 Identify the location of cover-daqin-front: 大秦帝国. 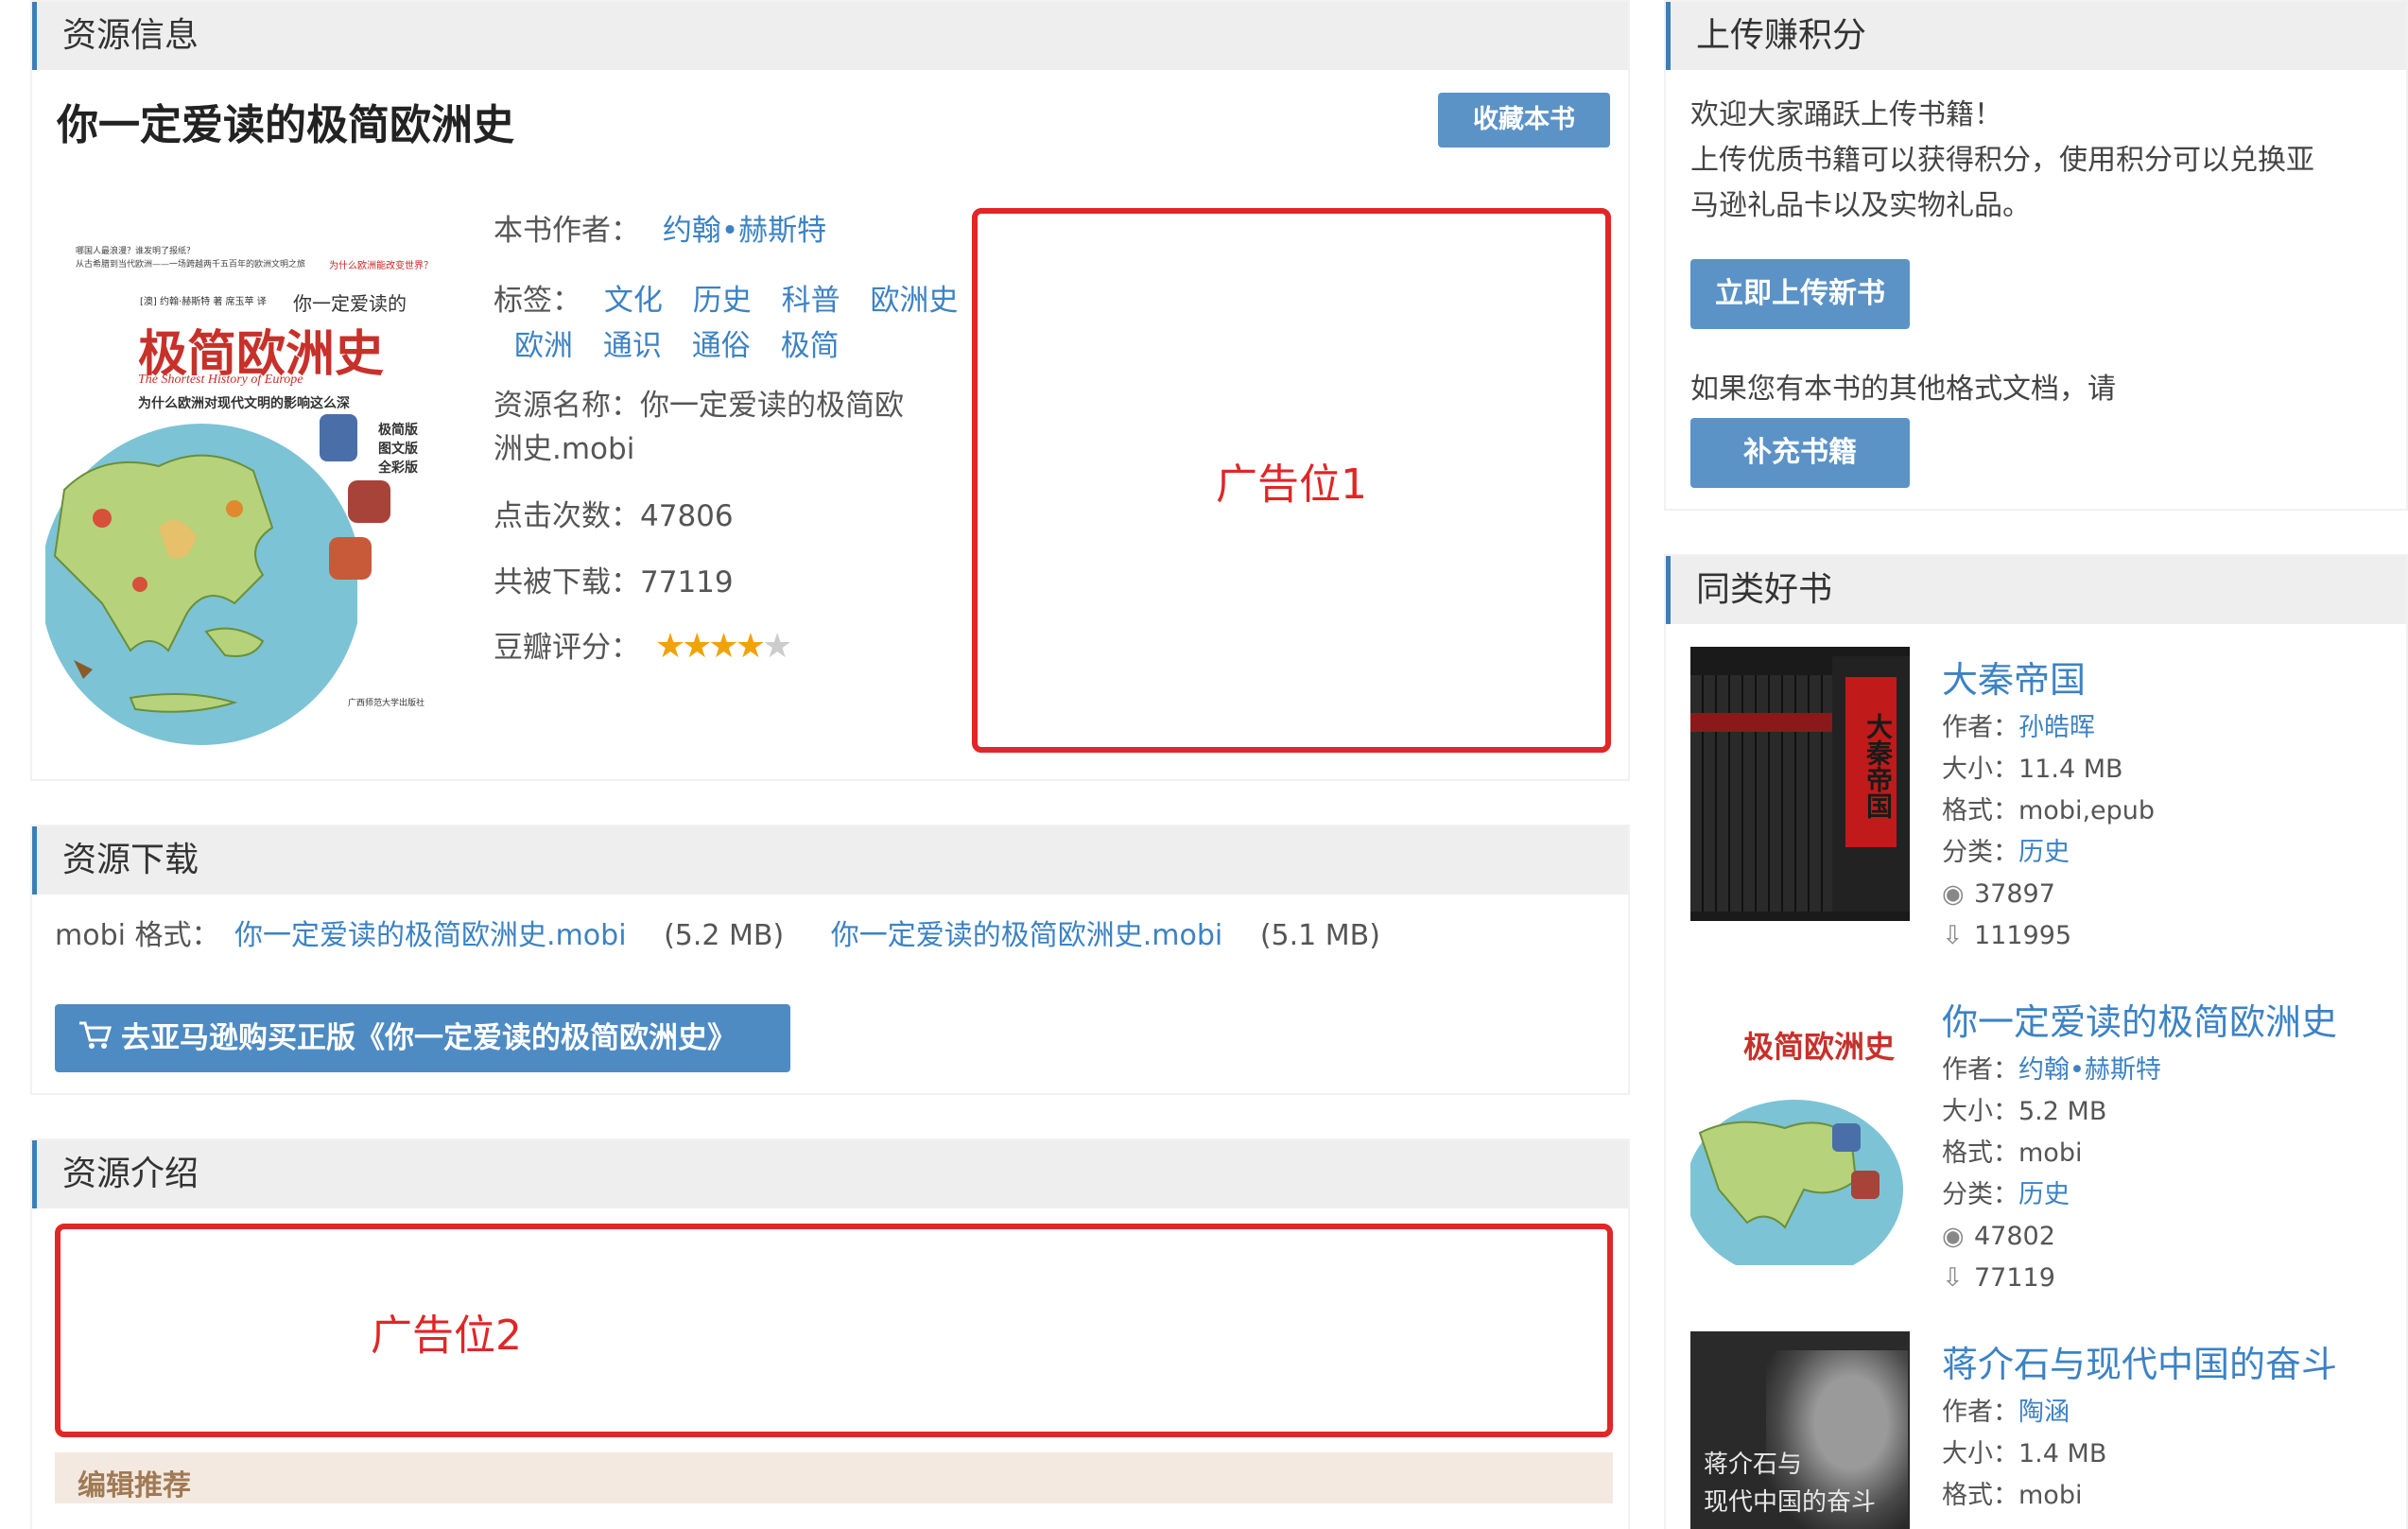
(1871, 784).